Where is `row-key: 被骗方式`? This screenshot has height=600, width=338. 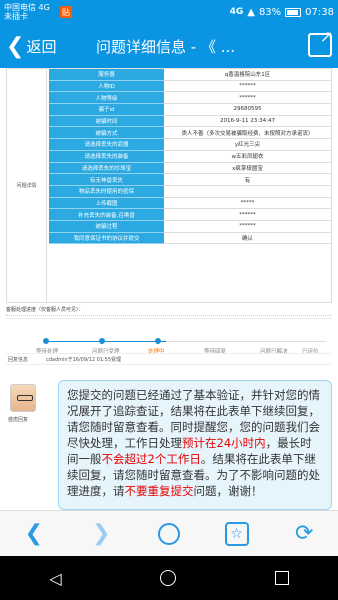
row-key: 被骗方式 is located at coordinates (106, 133).